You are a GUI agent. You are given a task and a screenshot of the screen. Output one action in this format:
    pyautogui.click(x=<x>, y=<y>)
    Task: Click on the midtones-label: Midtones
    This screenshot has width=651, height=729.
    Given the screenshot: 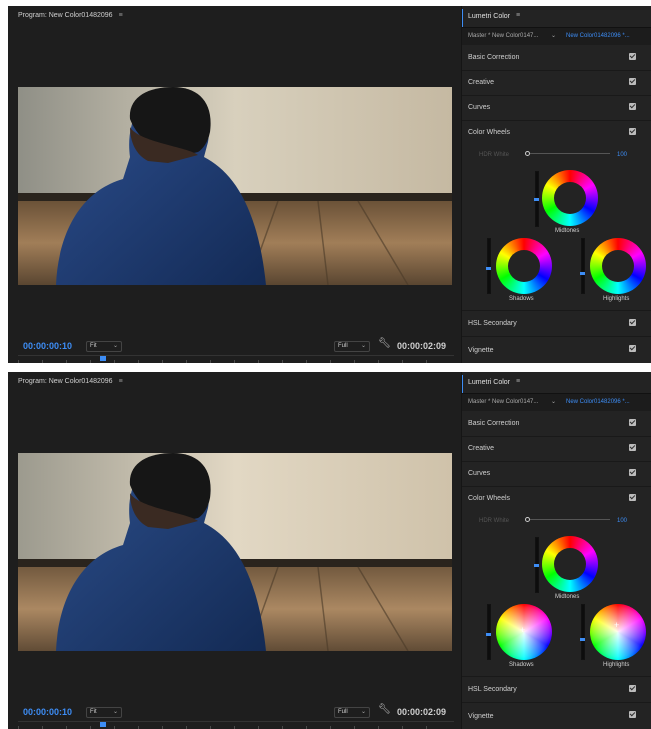 What is the action you would take?
    pyautogui.click(x=567, y=597)
    